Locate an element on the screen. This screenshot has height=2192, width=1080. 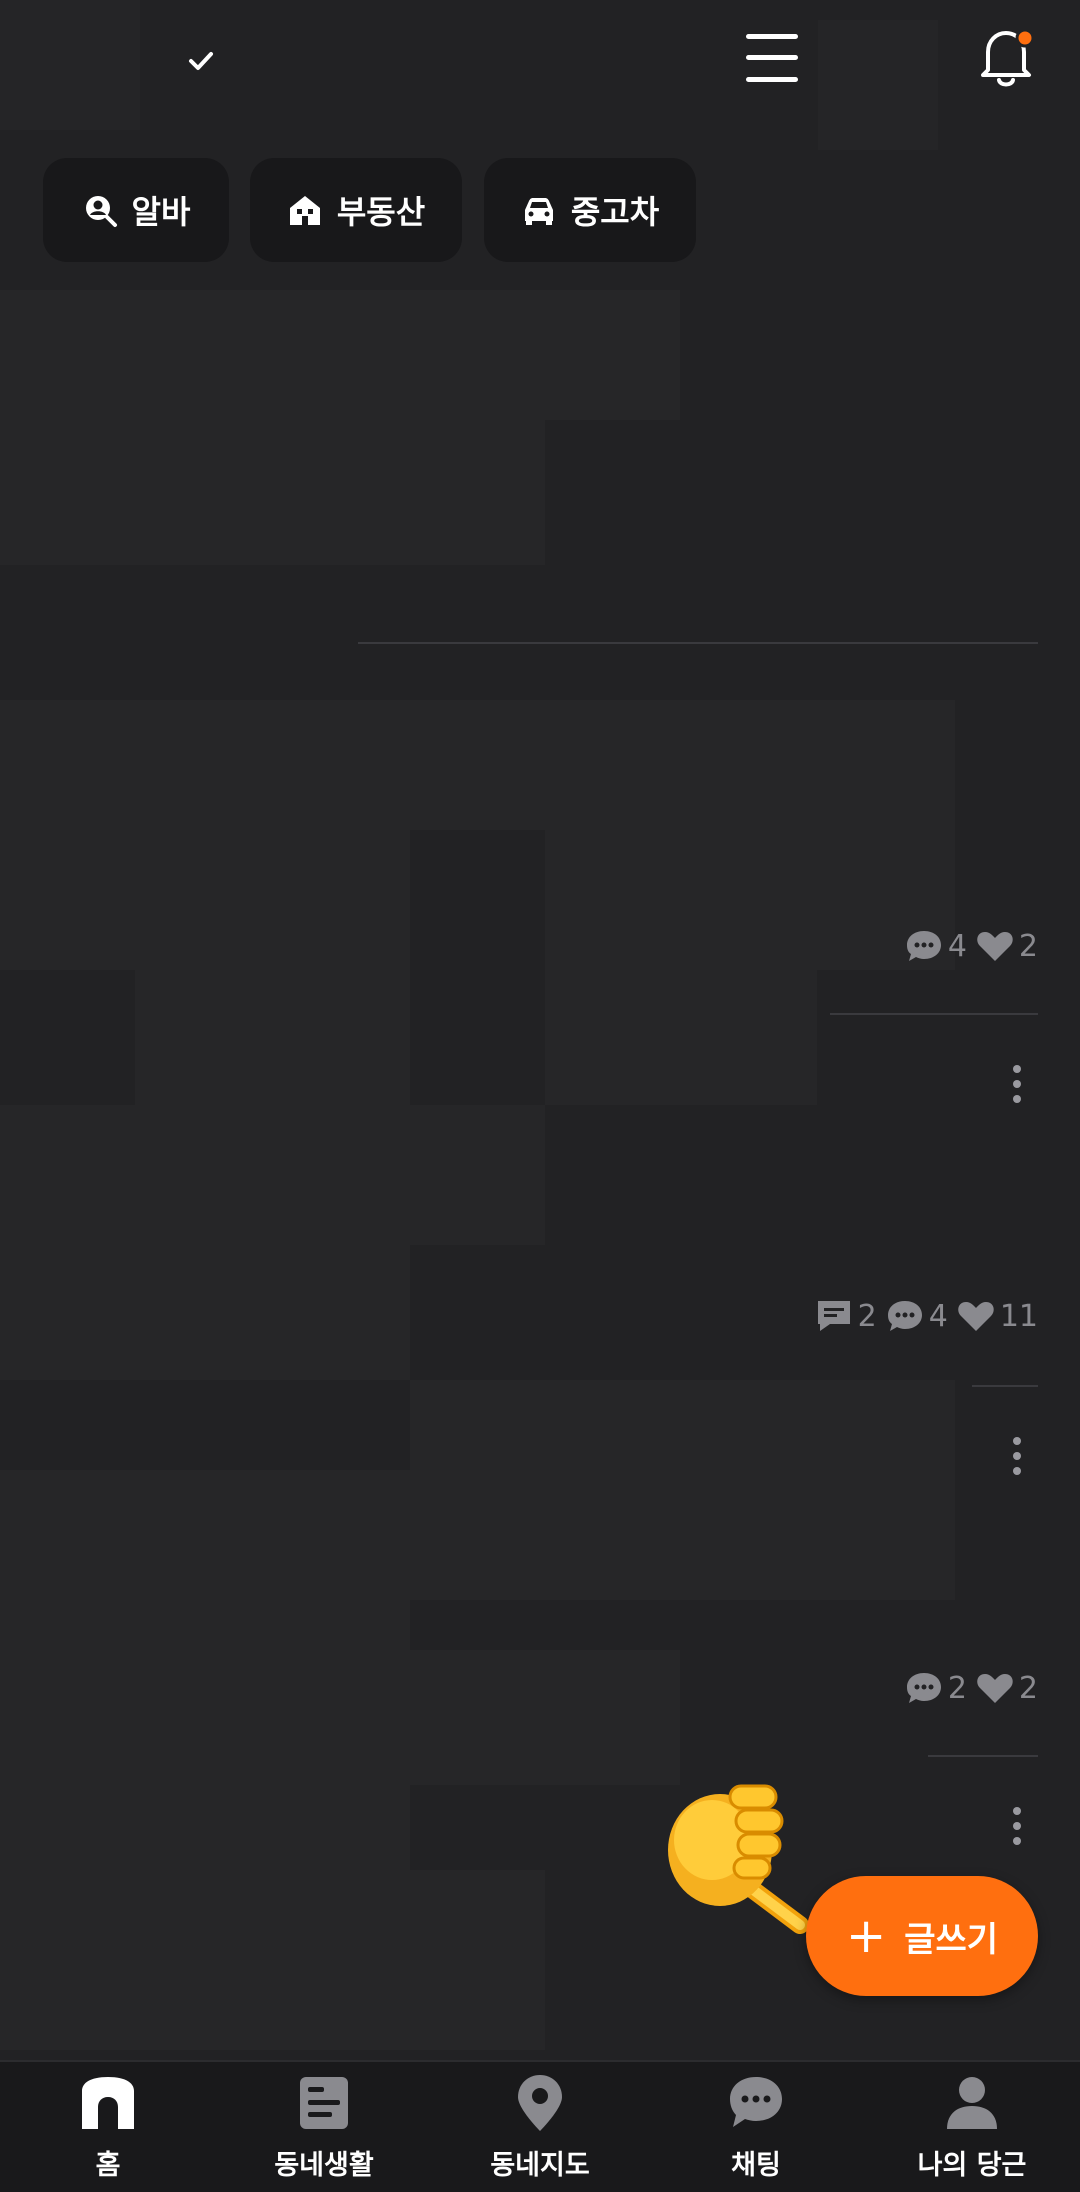
nav-item-map: 동네지도 is located at coordinates (540, 2127).